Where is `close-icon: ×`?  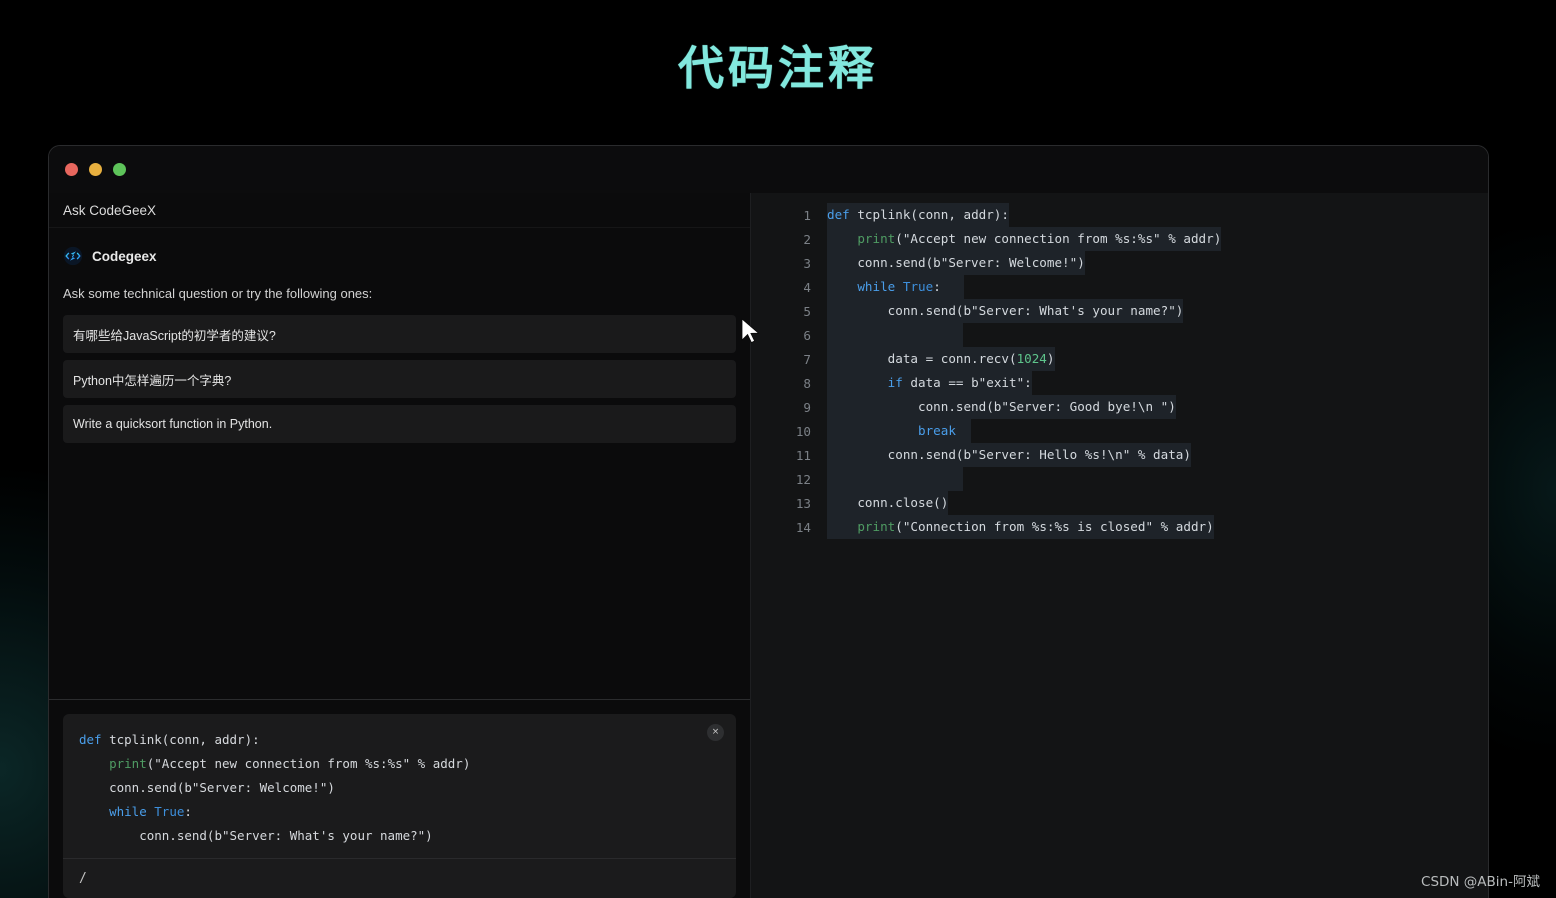
close-icon: × is located at coordinates (715, 732).